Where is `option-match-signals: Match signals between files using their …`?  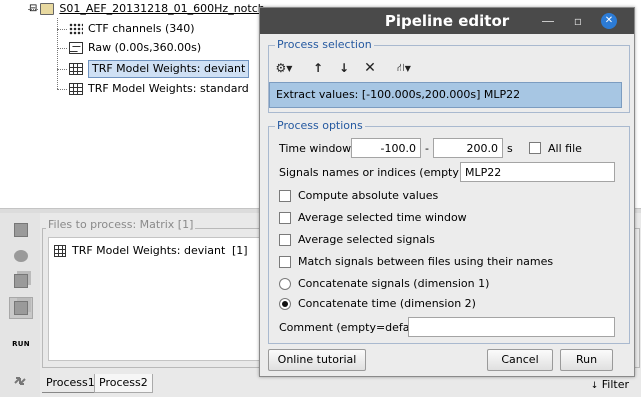
option-match-signals: Match signals between files using their … is located at coordinates (416, 261).